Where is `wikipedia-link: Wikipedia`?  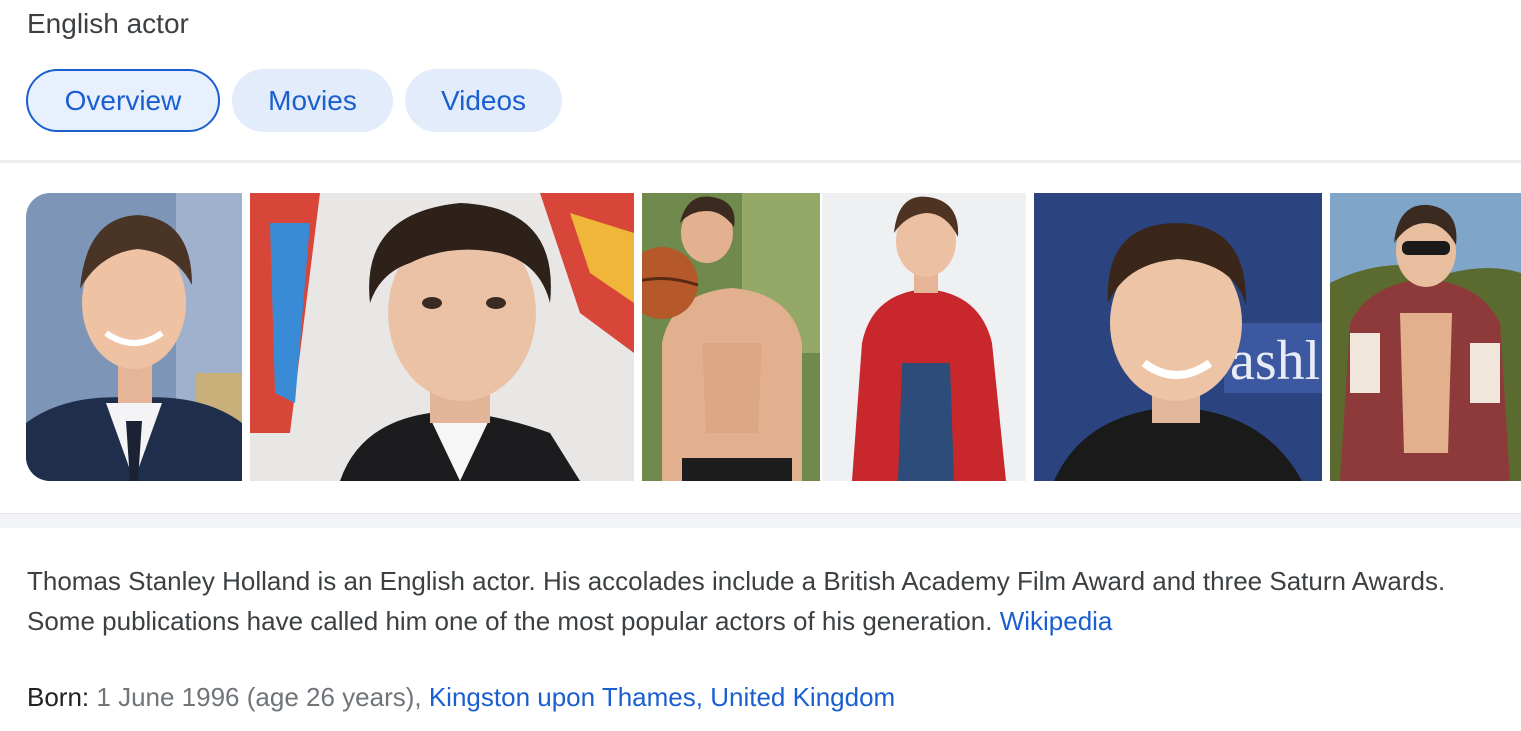
wikipedia-link: Wikipedia is located at coordinates (1056, 621).